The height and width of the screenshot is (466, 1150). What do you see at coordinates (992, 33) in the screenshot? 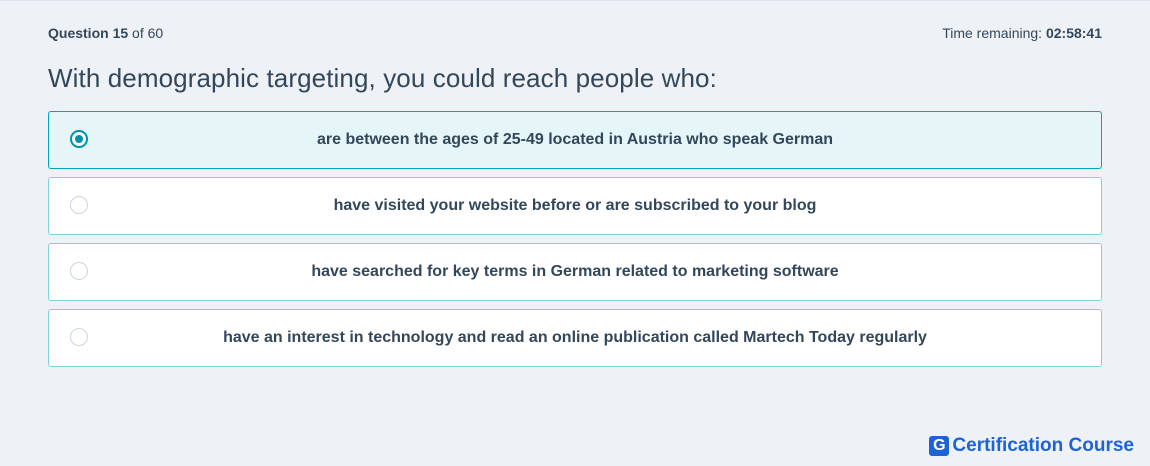
I see `time-label: Time remaining:` at bounding box center [992, 33].